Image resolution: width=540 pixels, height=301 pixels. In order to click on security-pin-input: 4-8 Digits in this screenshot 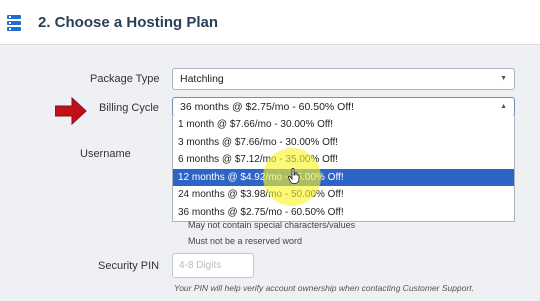, I will do `click(213, 265)`.